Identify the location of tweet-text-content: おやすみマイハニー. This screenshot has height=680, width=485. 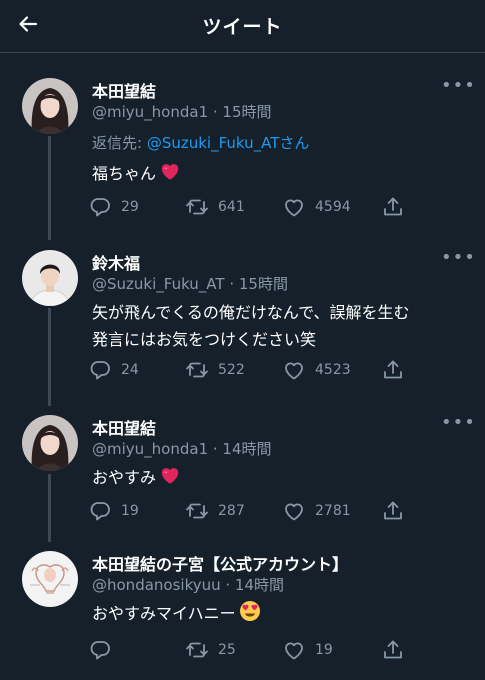
(164, 613).